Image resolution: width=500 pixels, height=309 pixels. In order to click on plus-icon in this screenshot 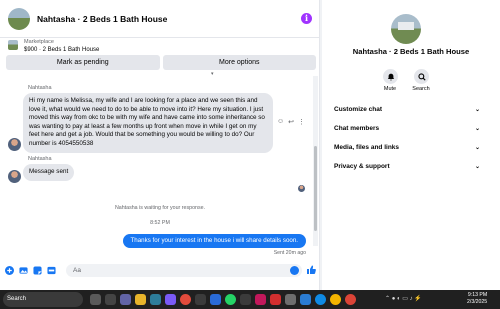, I will do `click(9, 270)`.